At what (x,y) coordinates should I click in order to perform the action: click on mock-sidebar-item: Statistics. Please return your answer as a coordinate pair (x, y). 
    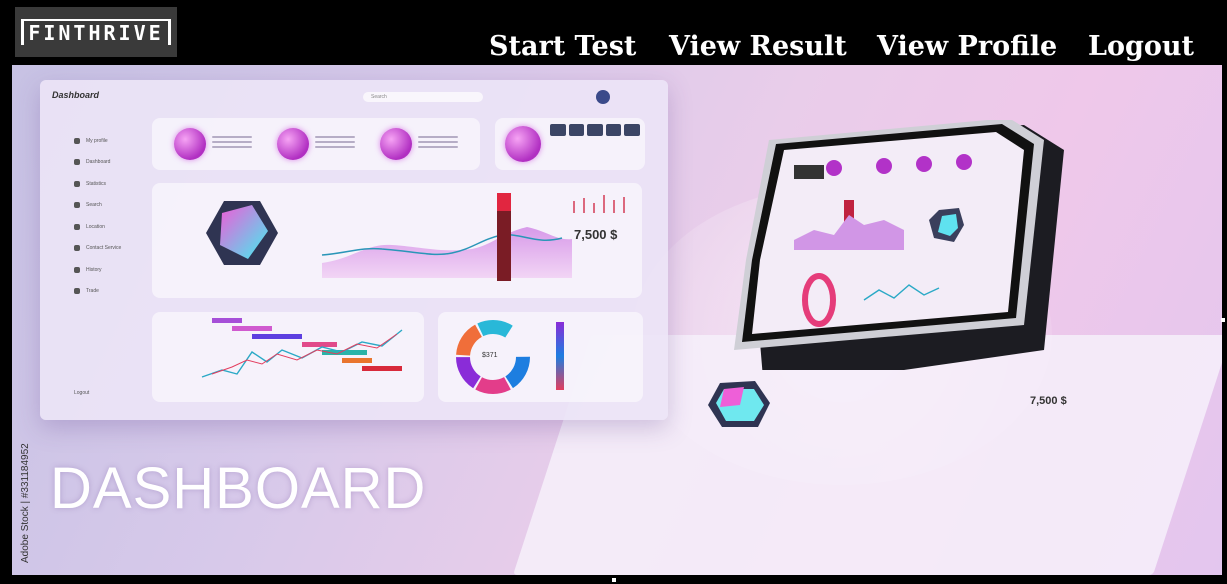
    Looking at the image, I should click on (114, 184).